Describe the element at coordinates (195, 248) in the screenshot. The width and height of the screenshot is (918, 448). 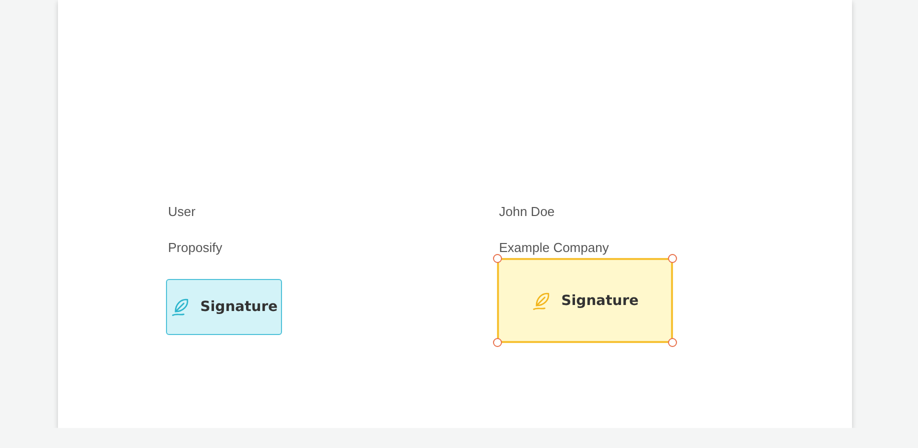
I see `party-company: Proposify` at that location.